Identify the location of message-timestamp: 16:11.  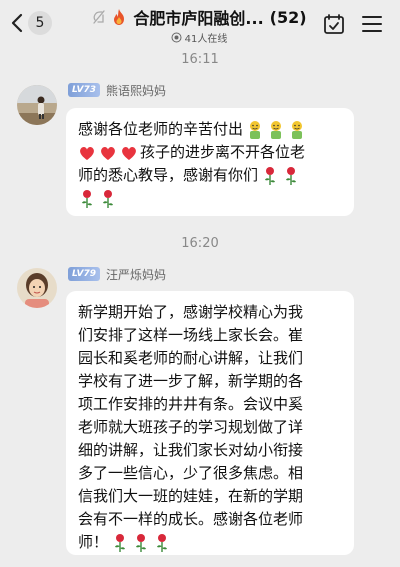
(200, 59).